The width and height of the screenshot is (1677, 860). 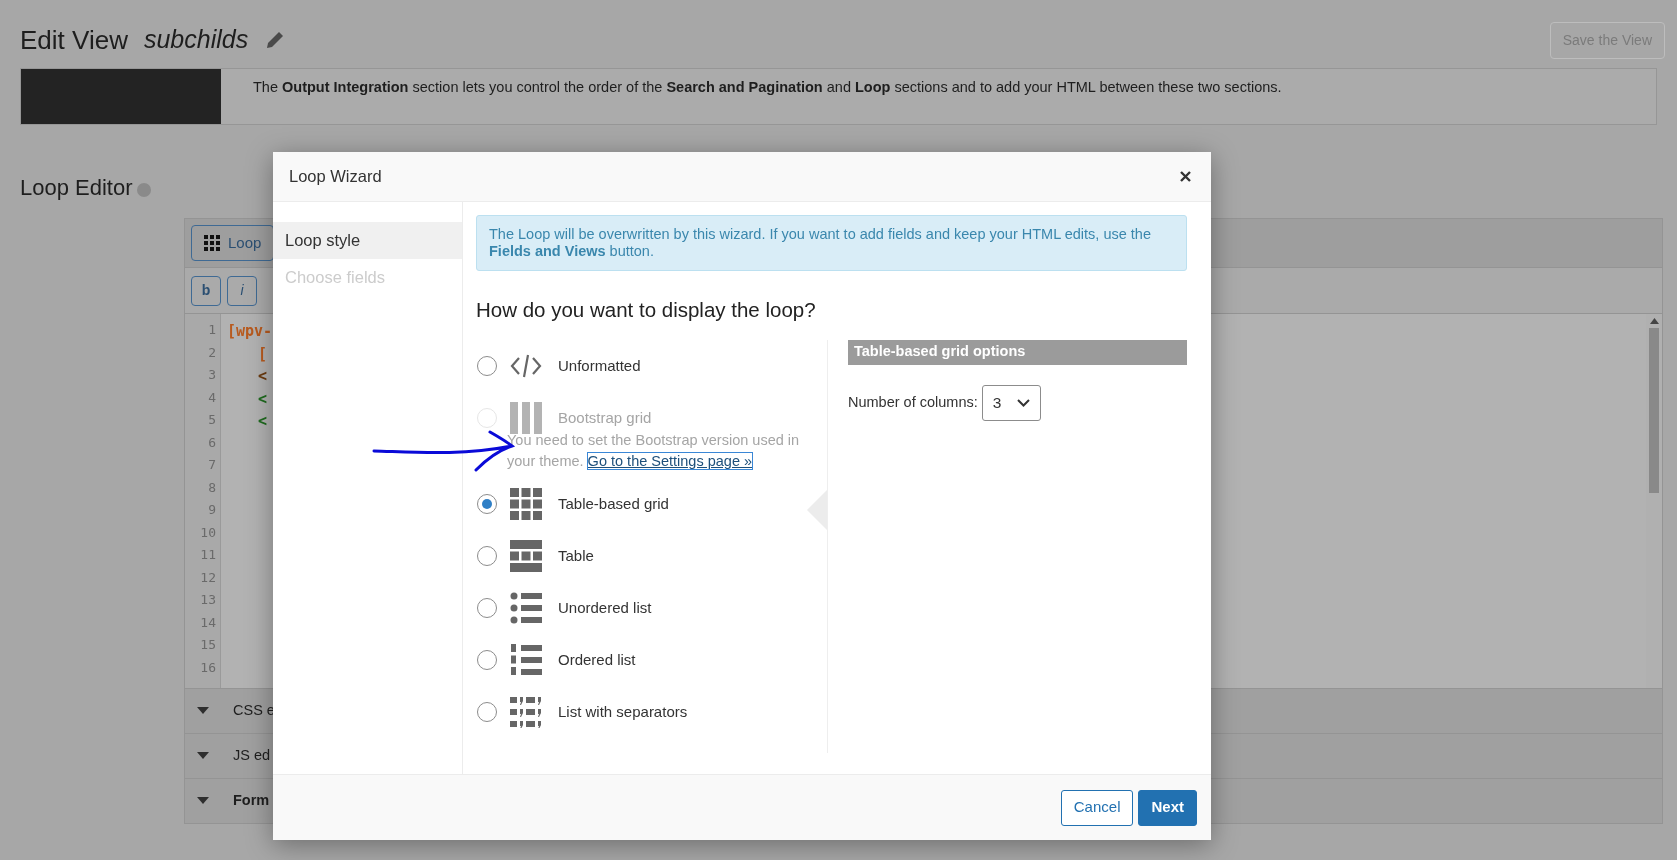 What do you see at coordinates (212, 510) in the screenshot?
I see `line-number: 9` at bounding box center [212, 510].